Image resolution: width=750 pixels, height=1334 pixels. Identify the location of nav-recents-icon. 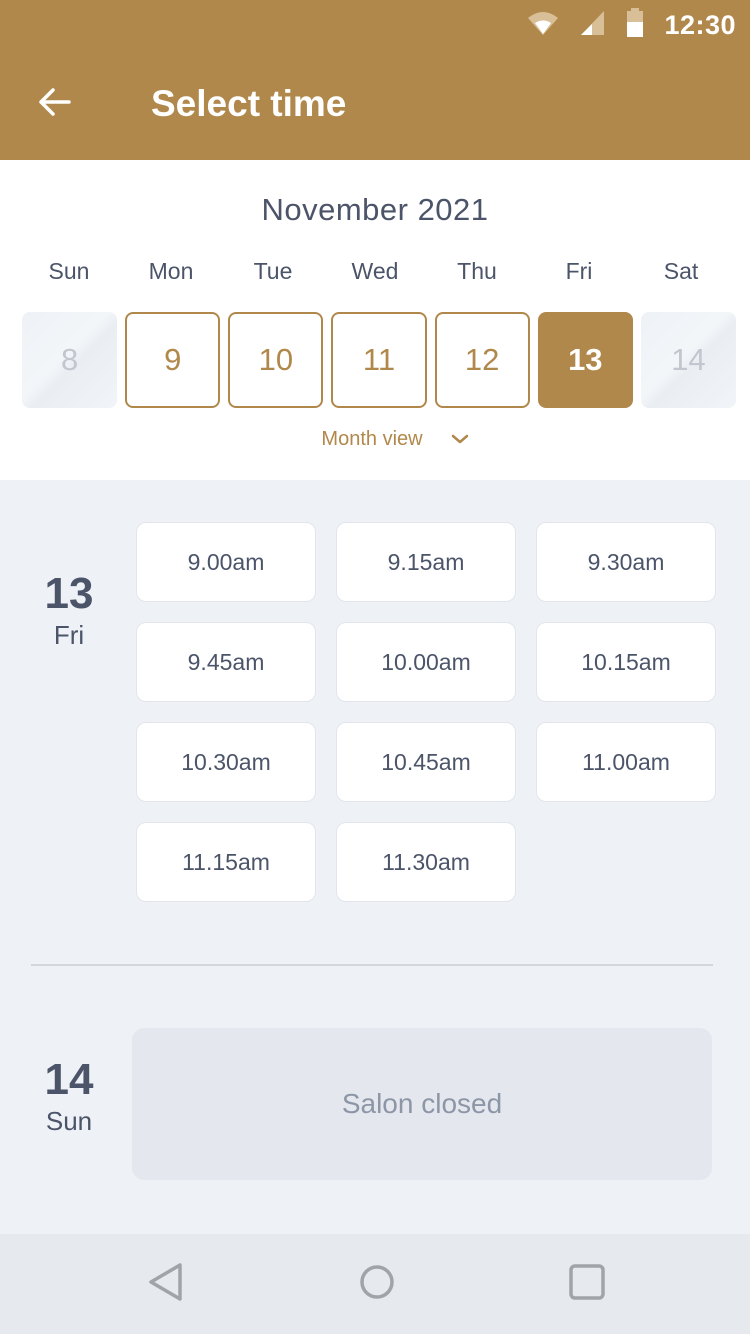
(587, 1284).